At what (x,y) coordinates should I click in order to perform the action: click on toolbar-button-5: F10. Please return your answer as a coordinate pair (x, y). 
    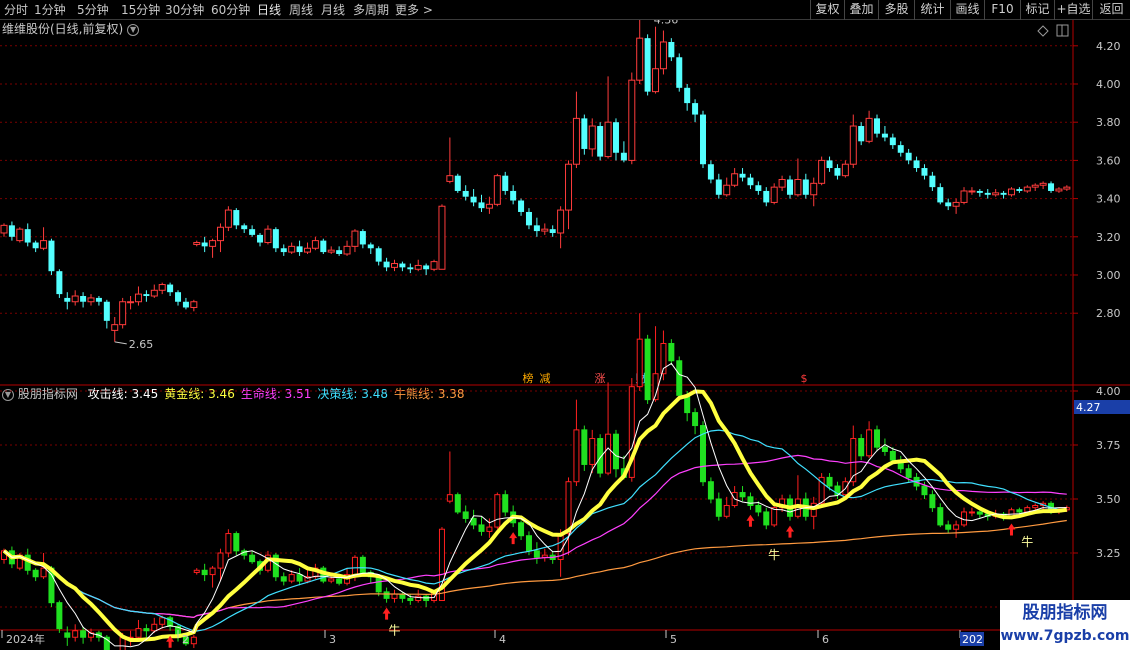
    Looking at the image, I should click on (1002, 10).